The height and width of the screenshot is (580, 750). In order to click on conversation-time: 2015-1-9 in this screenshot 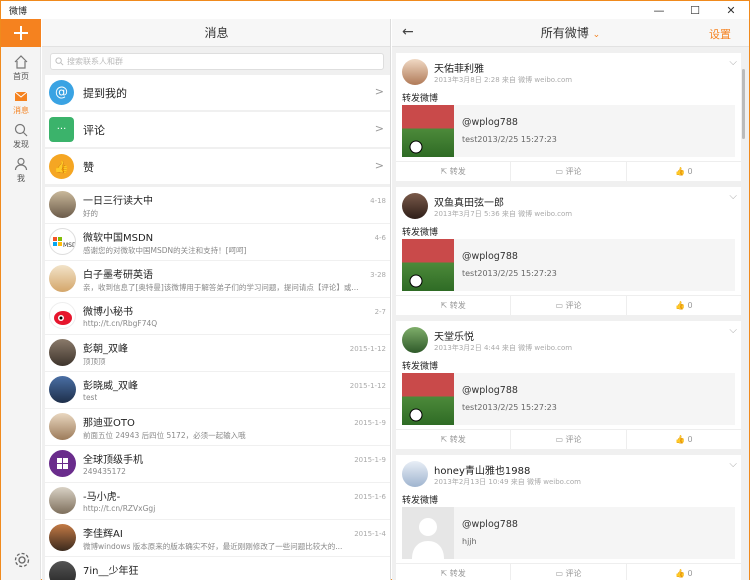, I will do `click(370, 423)`.